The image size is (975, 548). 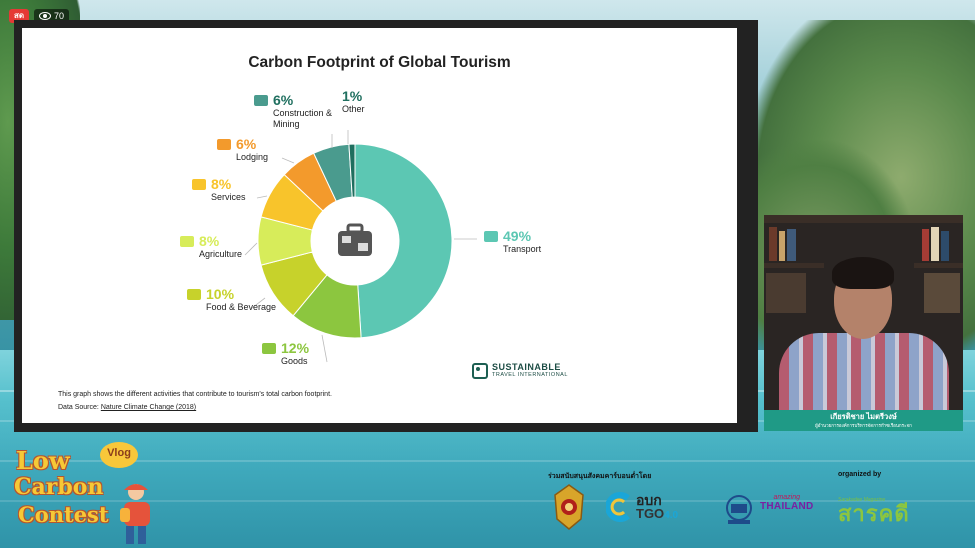 I want to click on slide-scrollbar, so click(x=752, y=226).